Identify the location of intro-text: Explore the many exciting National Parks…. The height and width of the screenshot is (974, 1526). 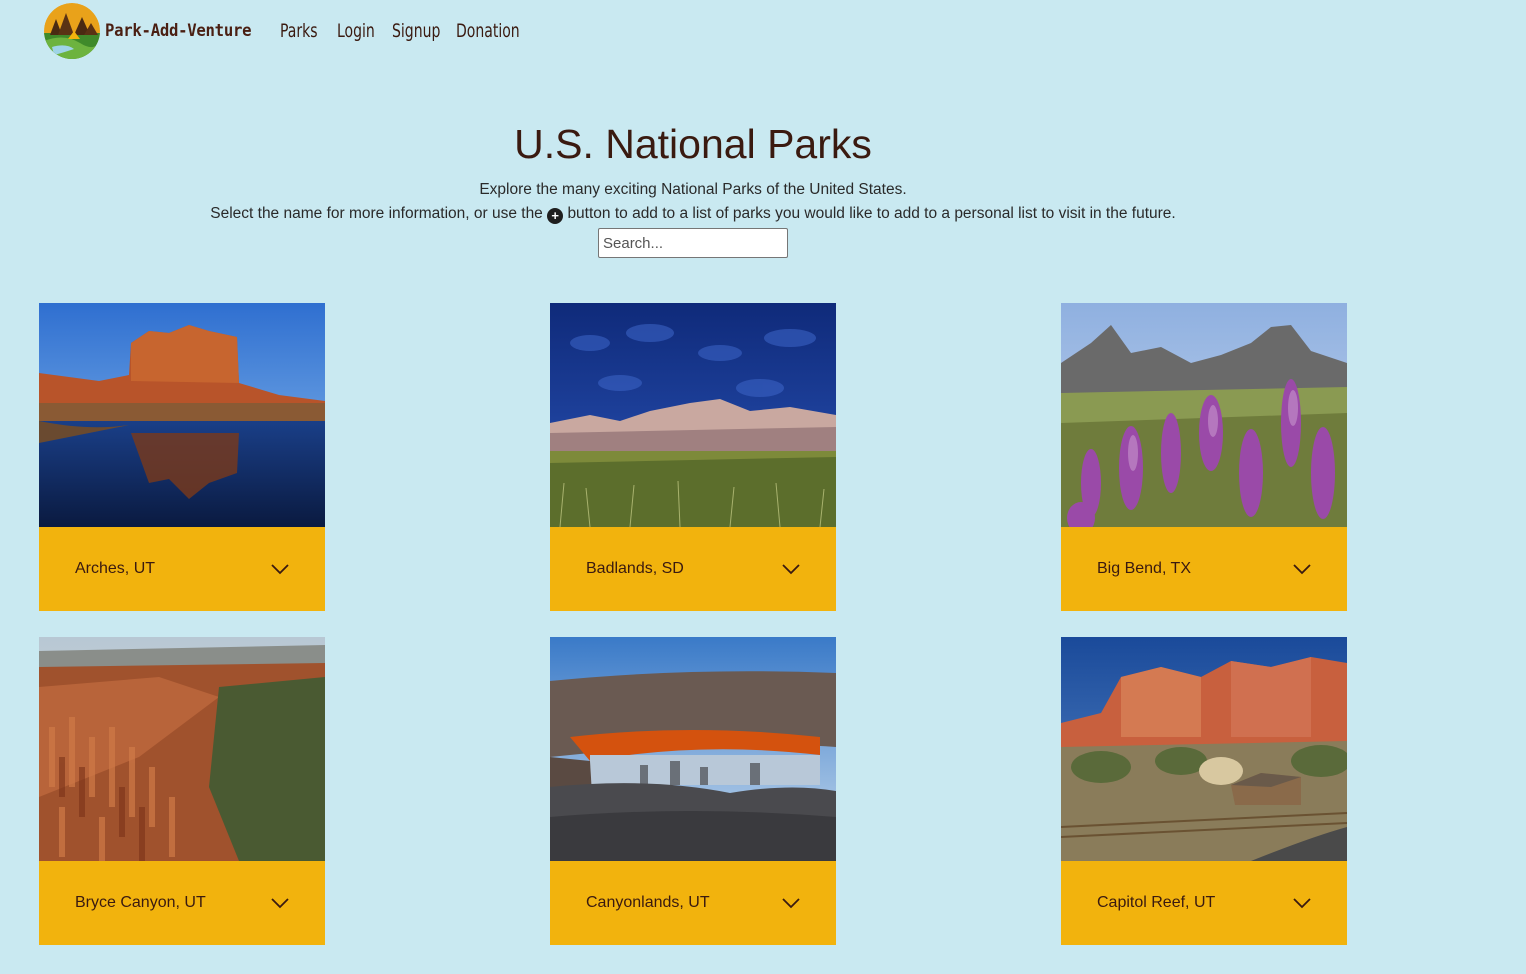
(693, 202).